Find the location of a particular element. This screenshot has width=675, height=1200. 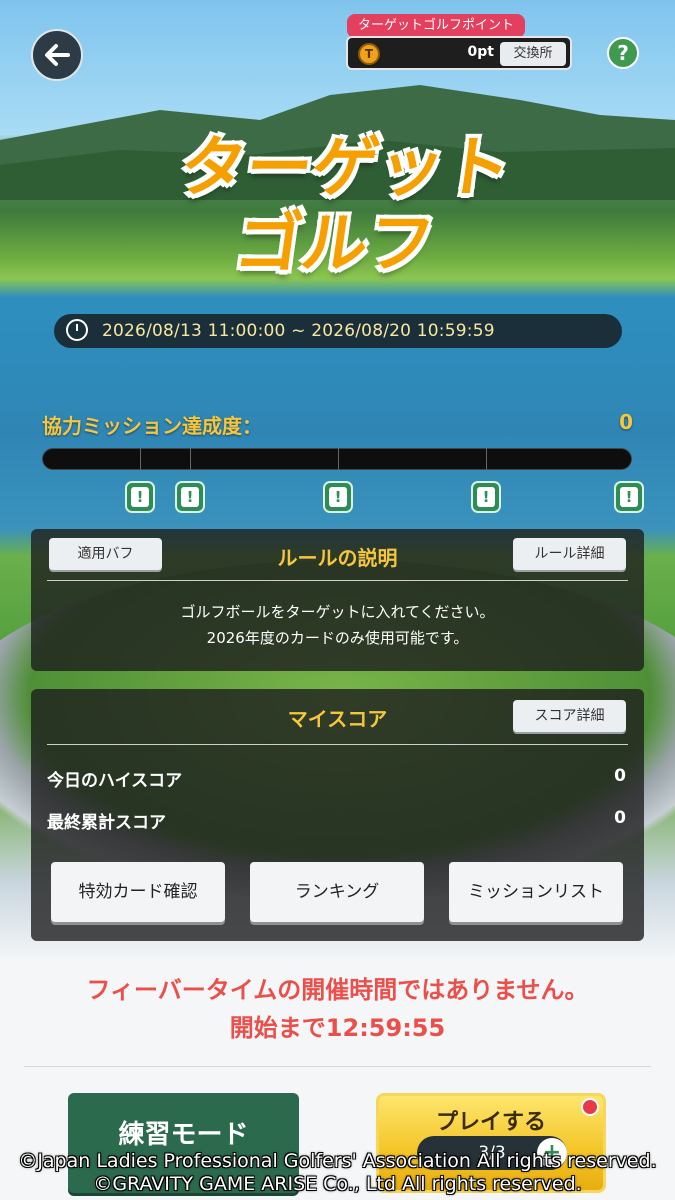

play-button-label: プレイする is located at coordinates (490, 1122).